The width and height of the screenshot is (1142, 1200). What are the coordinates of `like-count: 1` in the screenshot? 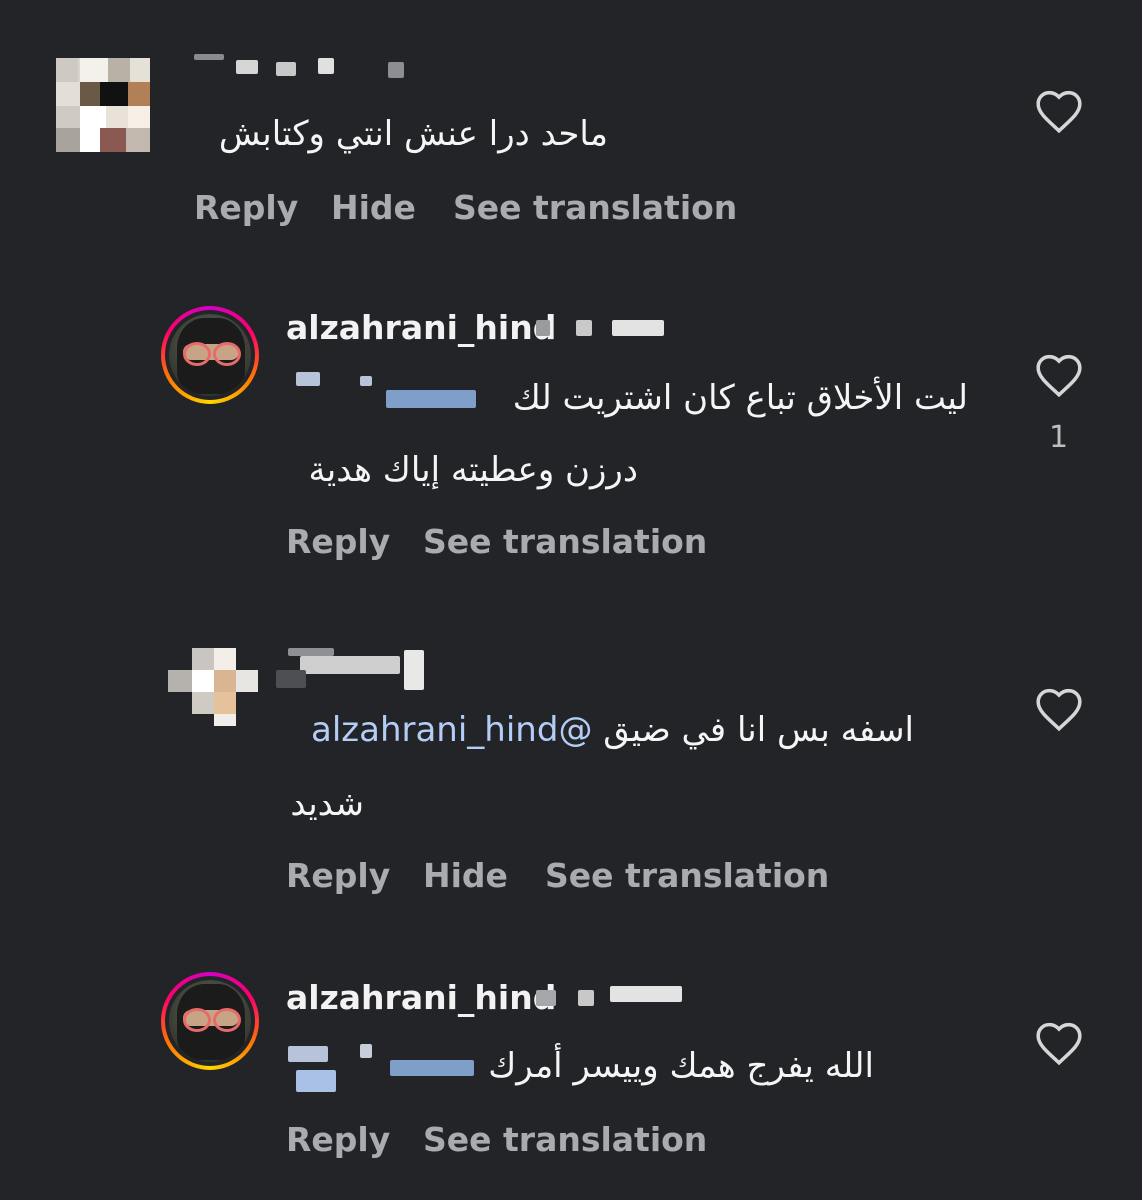 It's located at (1059, 437).